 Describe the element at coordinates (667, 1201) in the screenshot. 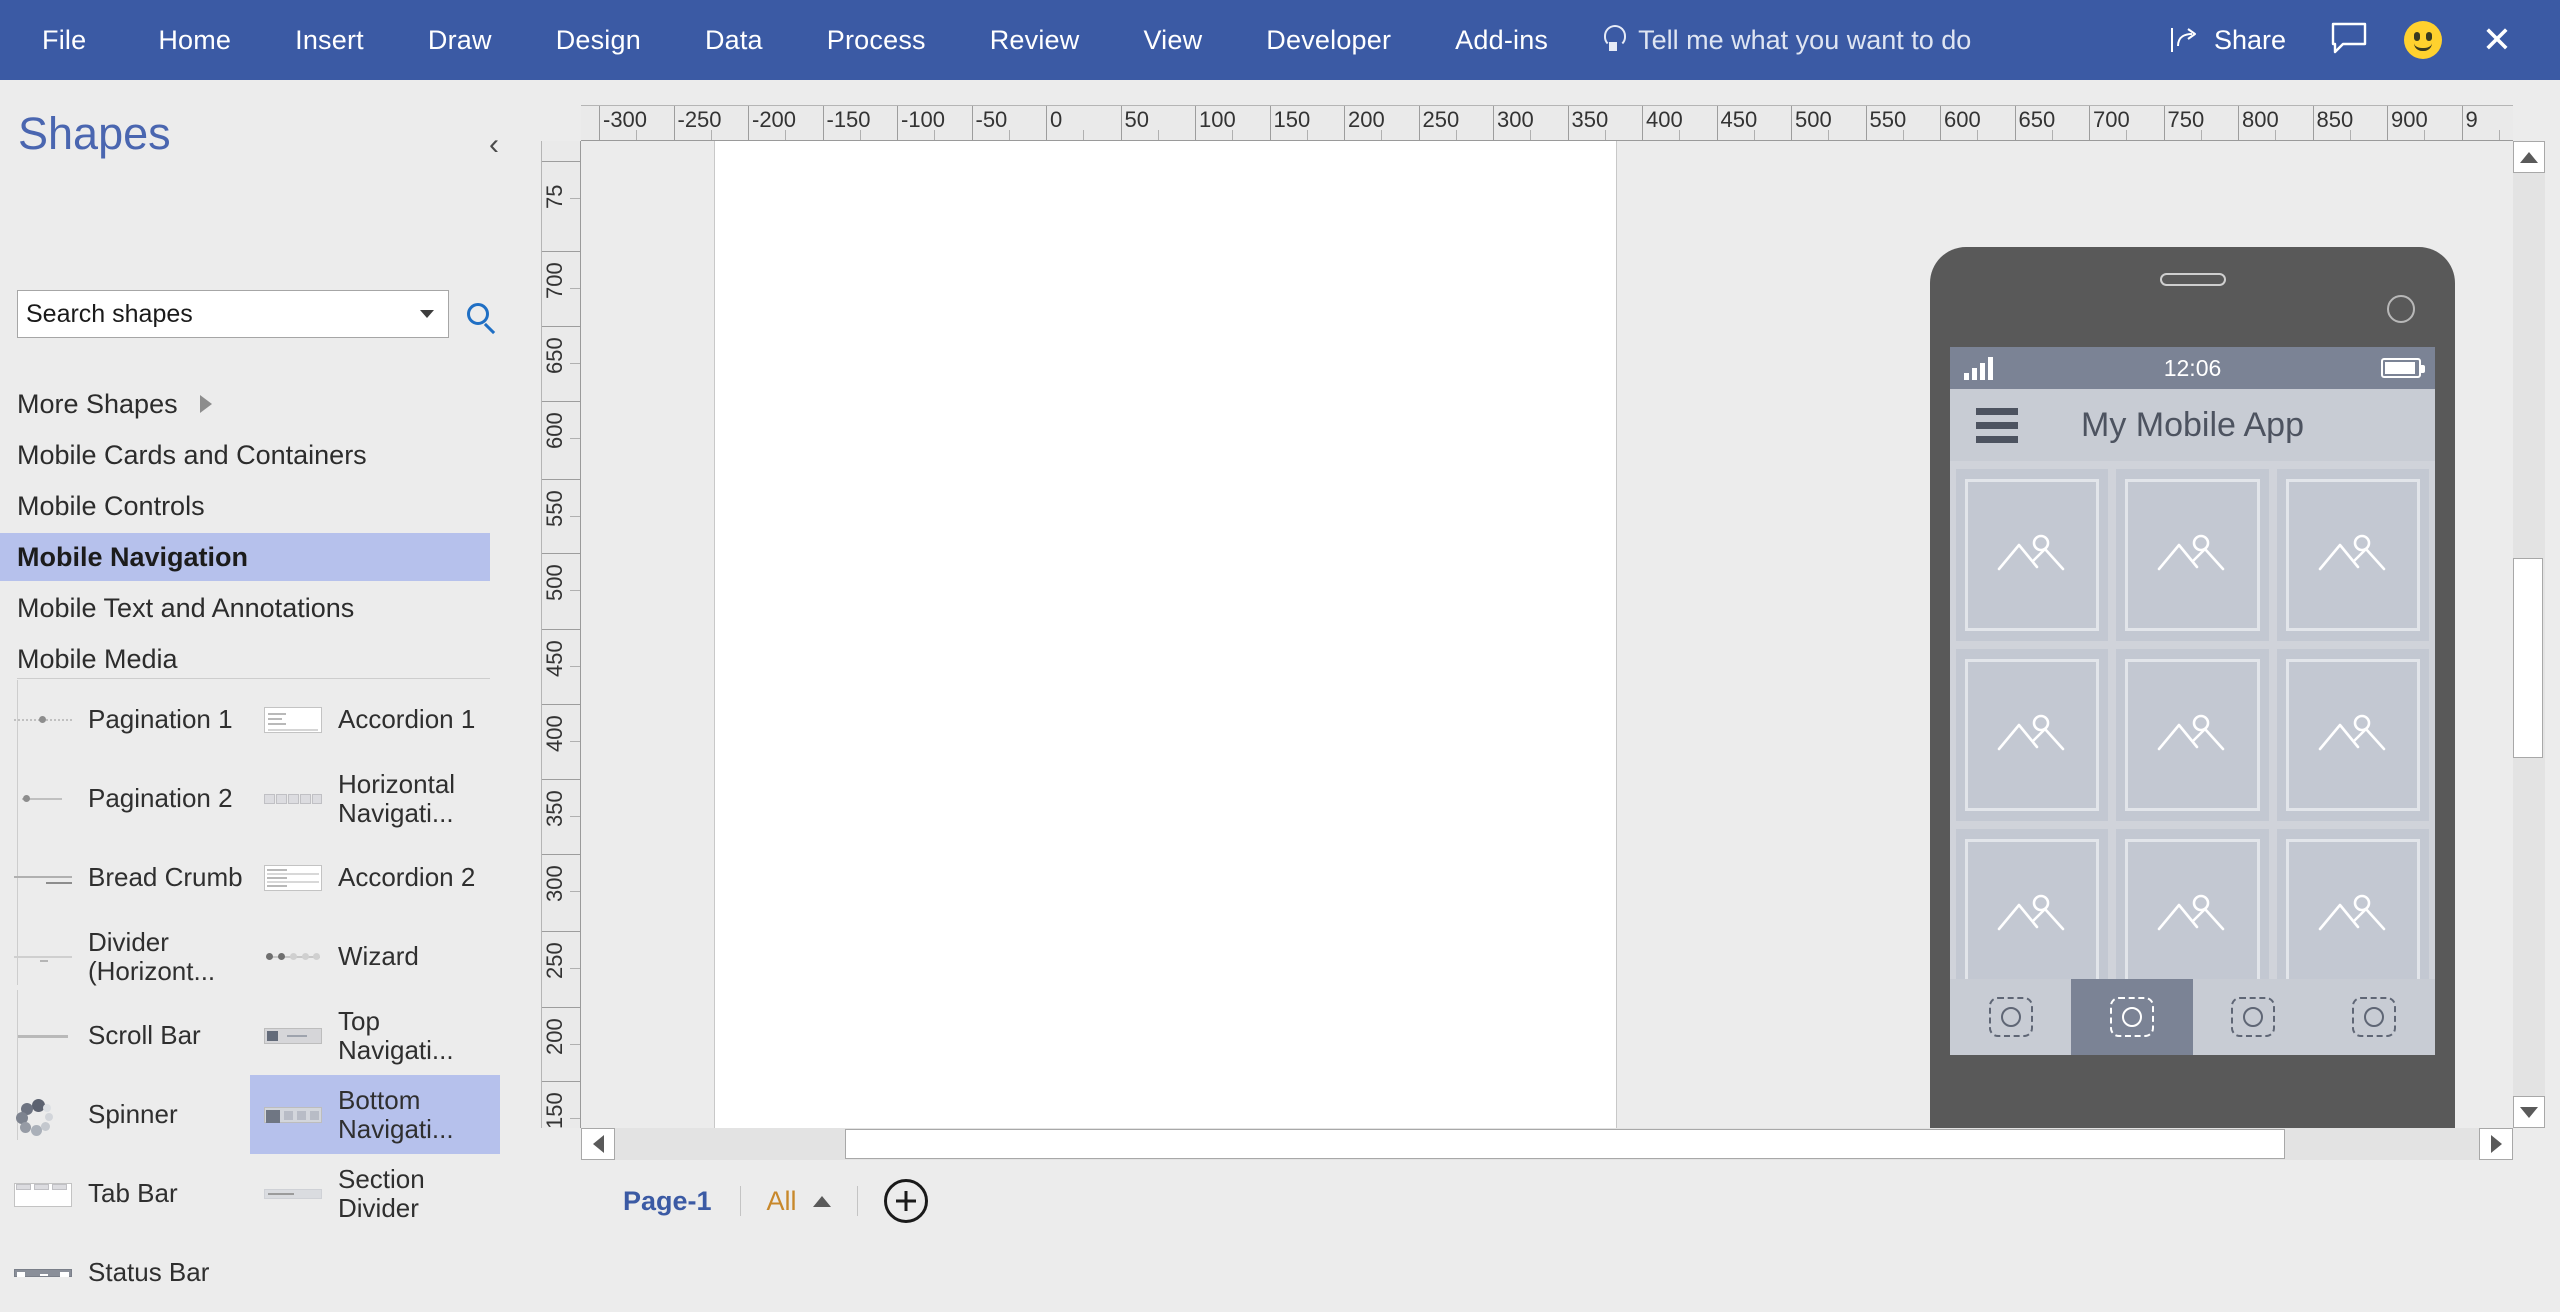

I see `page-tab-page-1: Page-1` at that location.